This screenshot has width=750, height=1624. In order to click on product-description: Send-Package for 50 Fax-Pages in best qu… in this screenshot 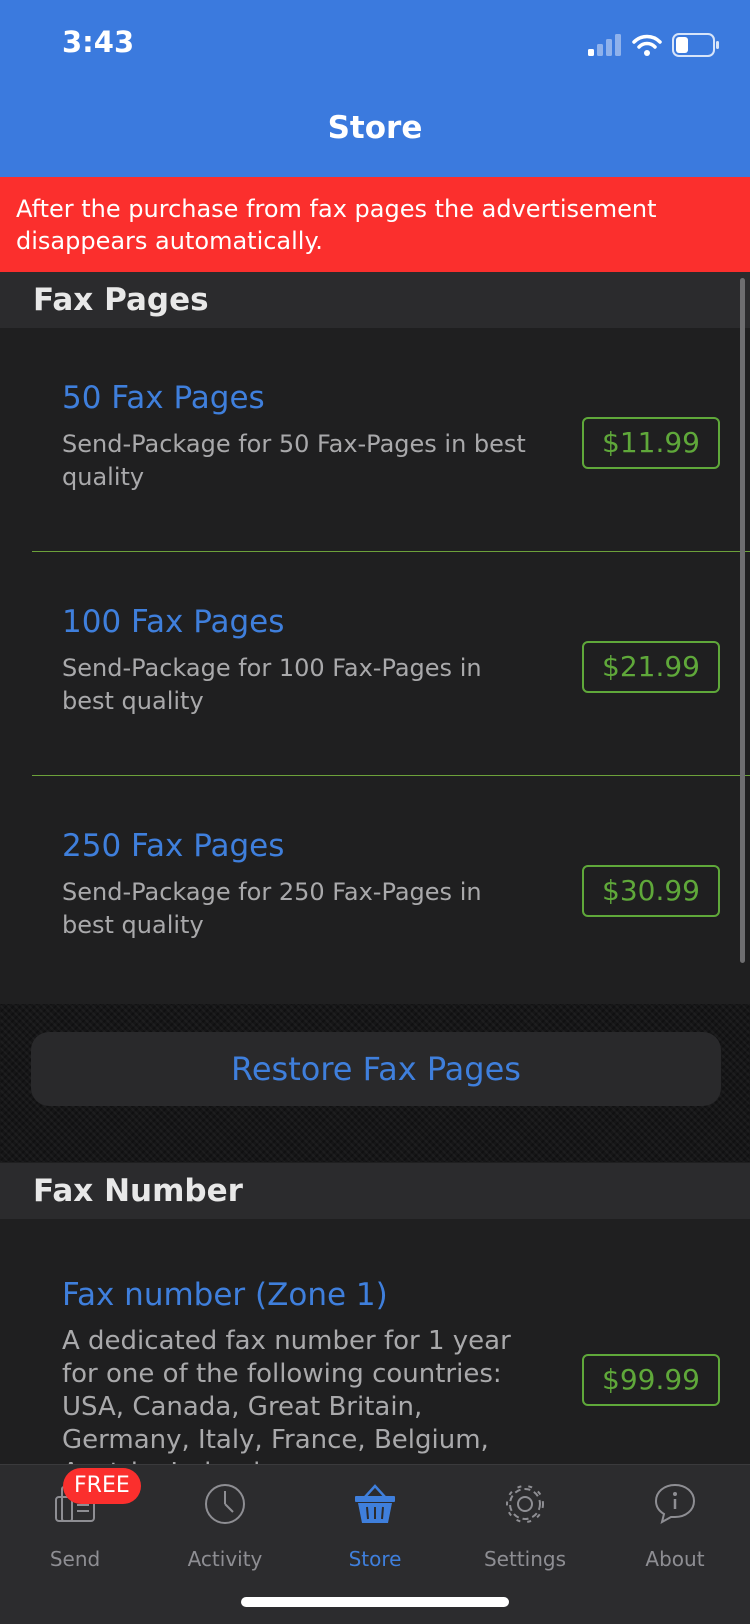, I will do `click(294, 460)`.